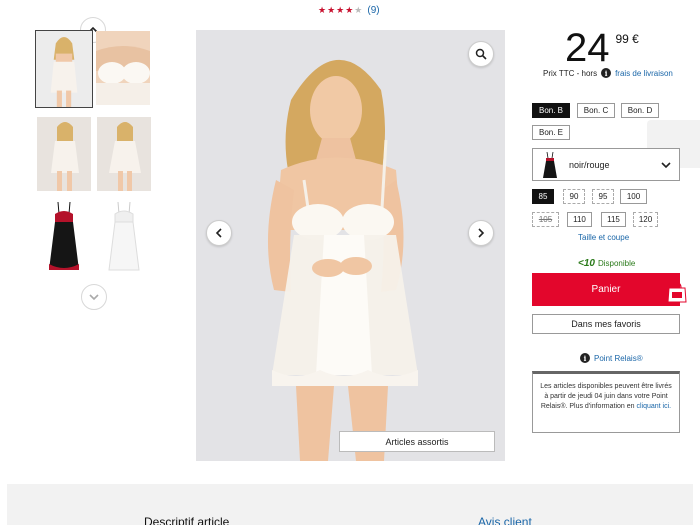 The image size is (700, 525). I want to click on price: 24 99 €, so click(602, 48).